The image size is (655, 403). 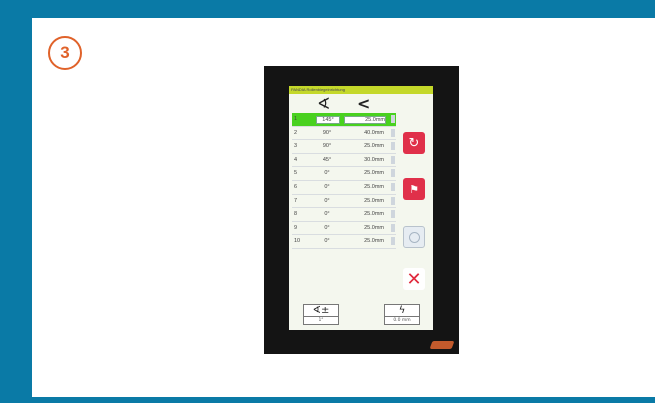 I want to click on step-number-badge: 3, so click(x=65, y=53).